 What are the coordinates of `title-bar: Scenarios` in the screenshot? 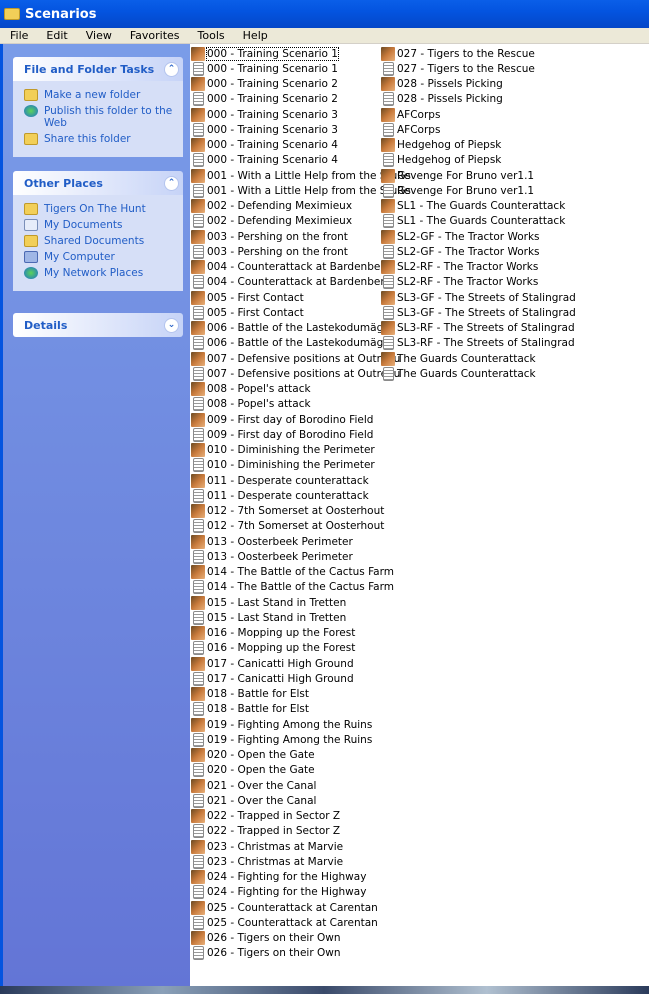 It's located at (324, 14).